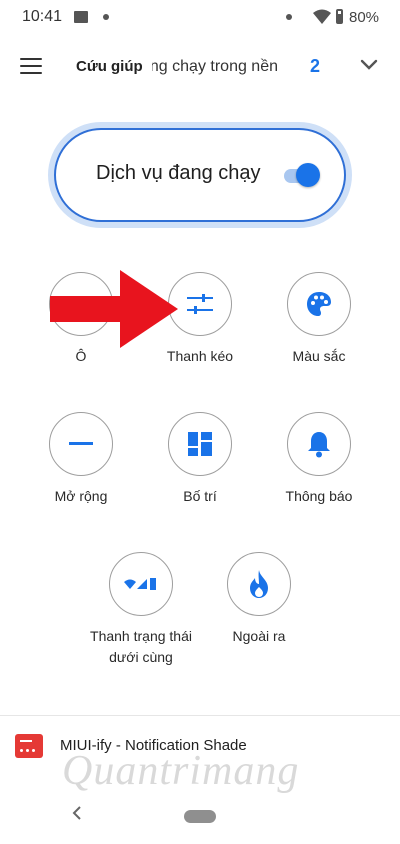 Image resolution: width=400 pixels, height=844 pixels. I want to click on battery-percent: 80%, so click(364, 17).